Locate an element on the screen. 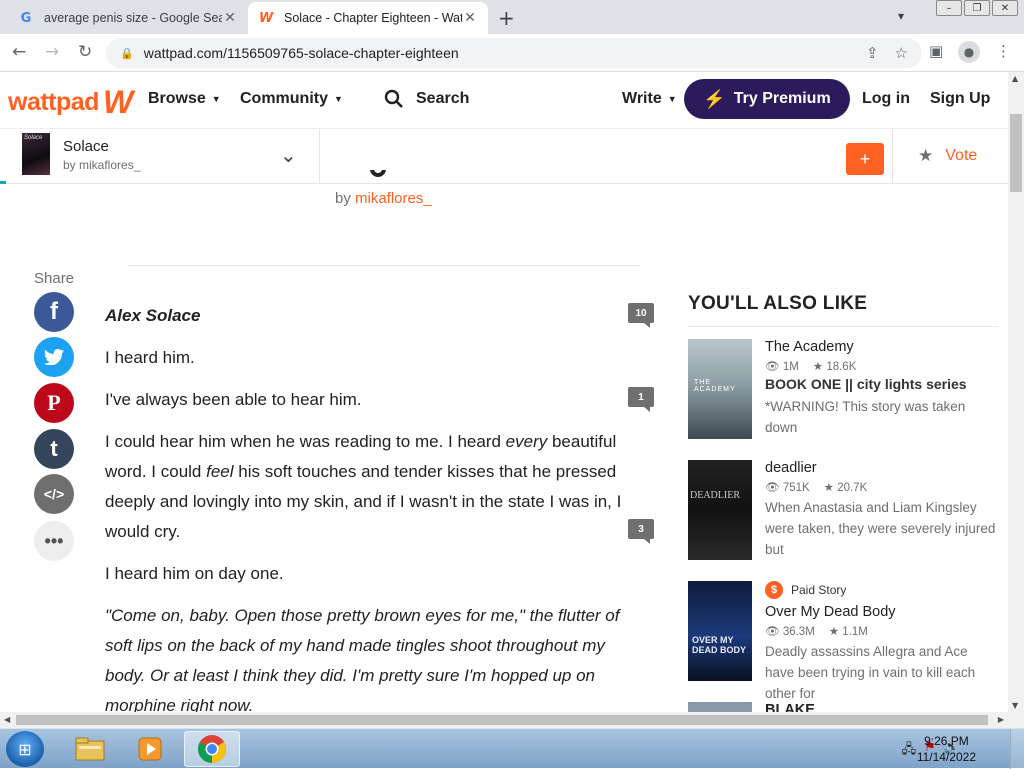  chapter-title-fragment is located at coordinates (380, 178).